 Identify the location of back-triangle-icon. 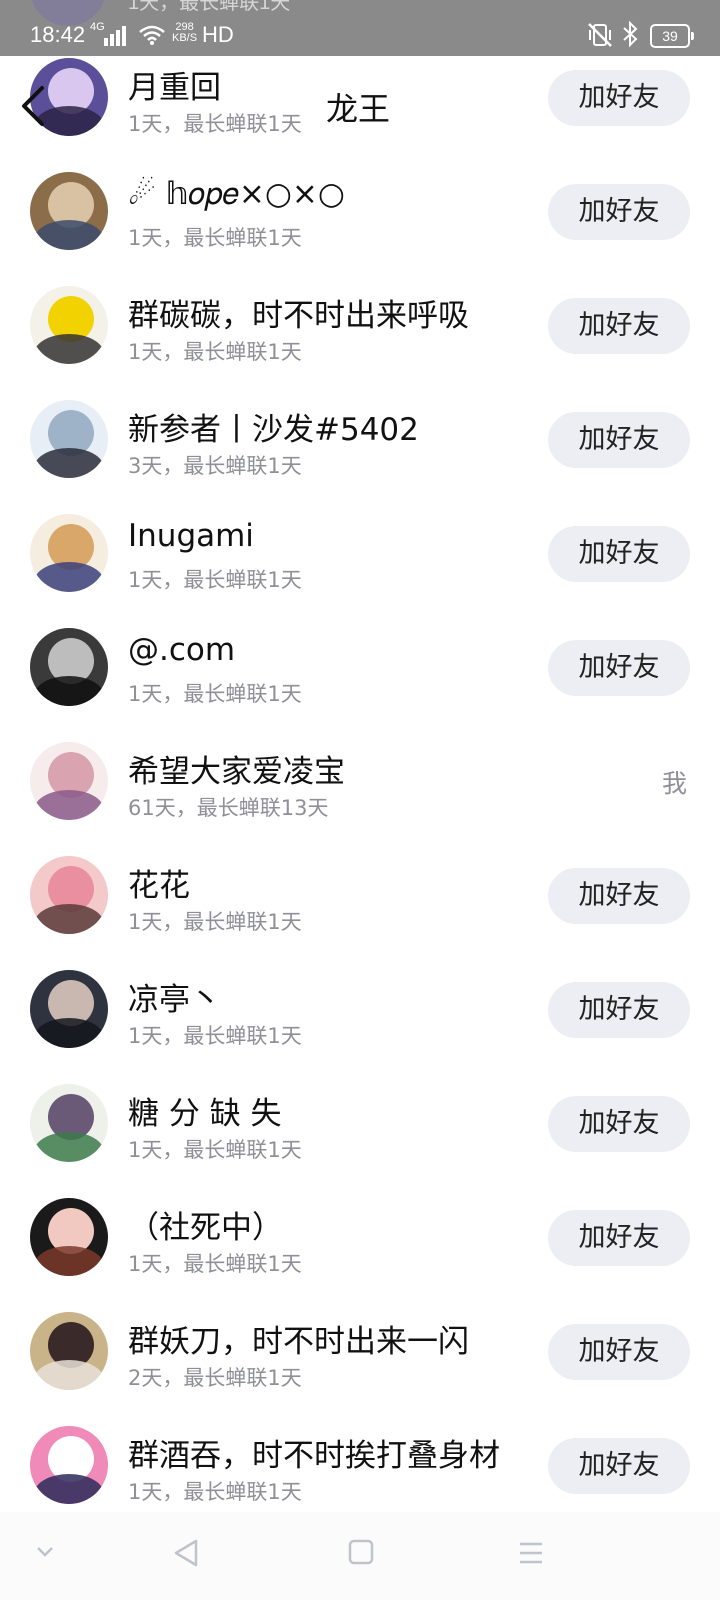
(186, 1553).